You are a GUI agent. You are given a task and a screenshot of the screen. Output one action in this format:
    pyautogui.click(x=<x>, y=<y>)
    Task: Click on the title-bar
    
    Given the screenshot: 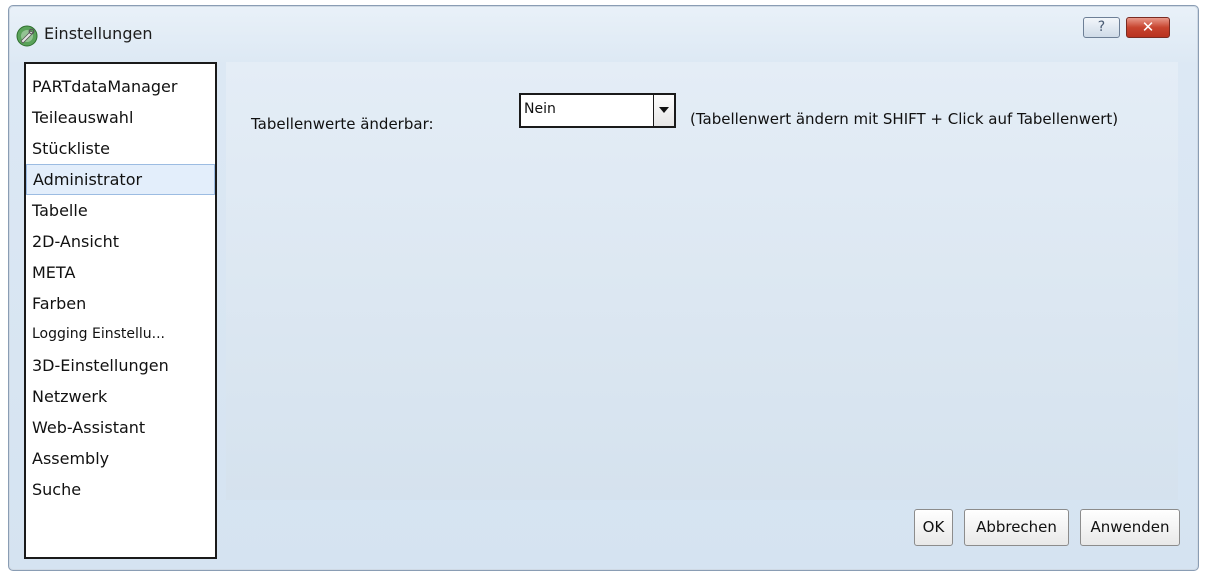 What is the action you would take?
    pyautogui.click(x=603, y=25)
    